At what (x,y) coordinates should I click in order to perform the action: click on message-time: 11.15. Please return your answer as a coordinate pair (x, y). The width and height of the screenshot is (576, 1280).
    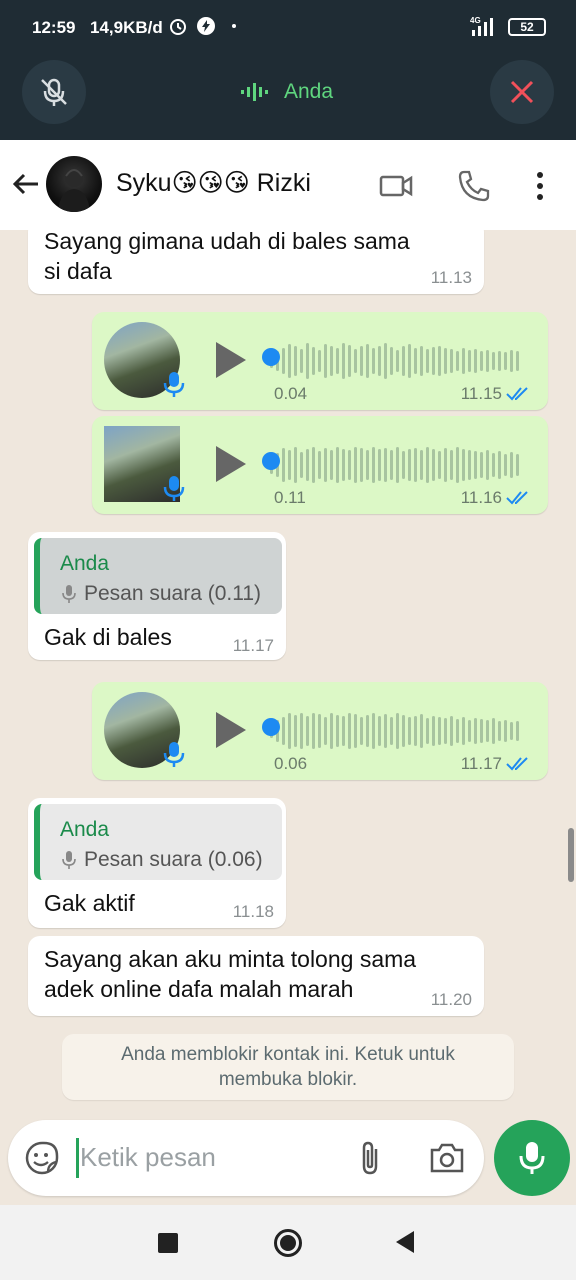
    Looking at the image, I should click on (481, 393).